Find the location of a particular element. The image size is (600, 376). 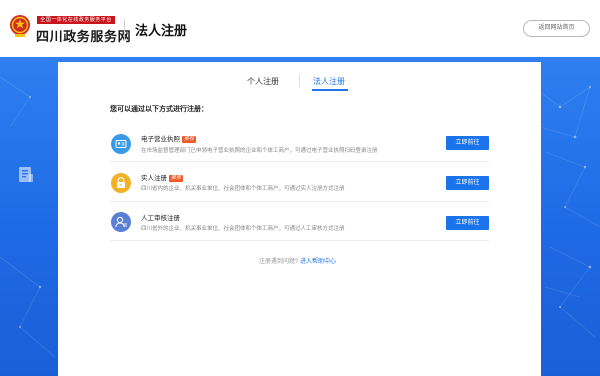

document-icon is located at coordinates (26, 174).